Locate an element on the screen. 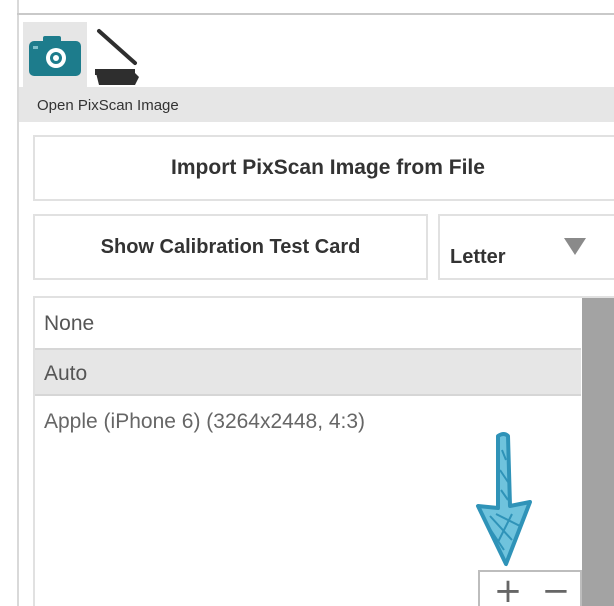  import-image-button: Import PixScan Image from File is located at coordinates (323, 168).